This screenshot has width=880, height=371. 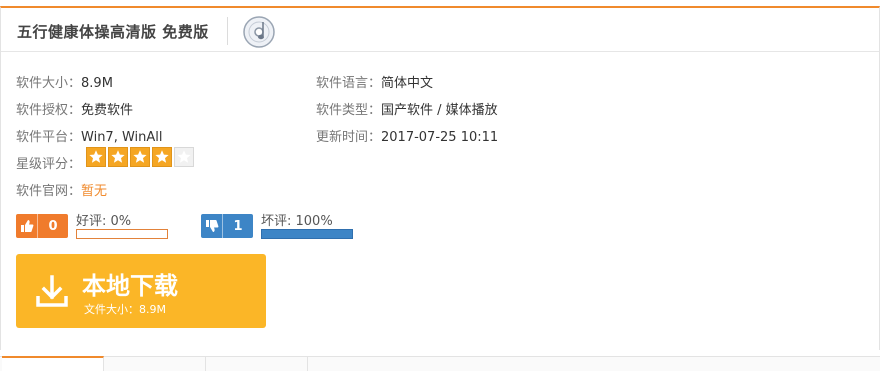 What do you see at coordinates (227, 31) in the screenshot?
I see `title-divider` at bounding box center [227, 31].